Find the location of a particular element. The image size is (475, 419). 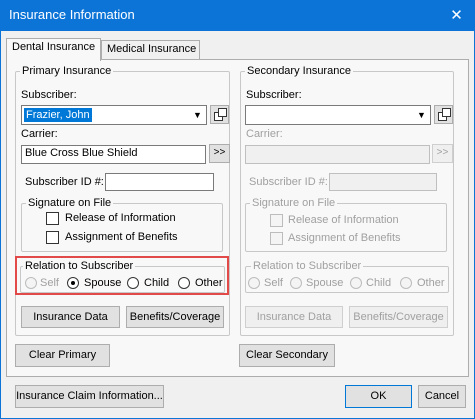

primary-carrier-field: Blue Cross Blue Shield is located at coordinates (113, 154).